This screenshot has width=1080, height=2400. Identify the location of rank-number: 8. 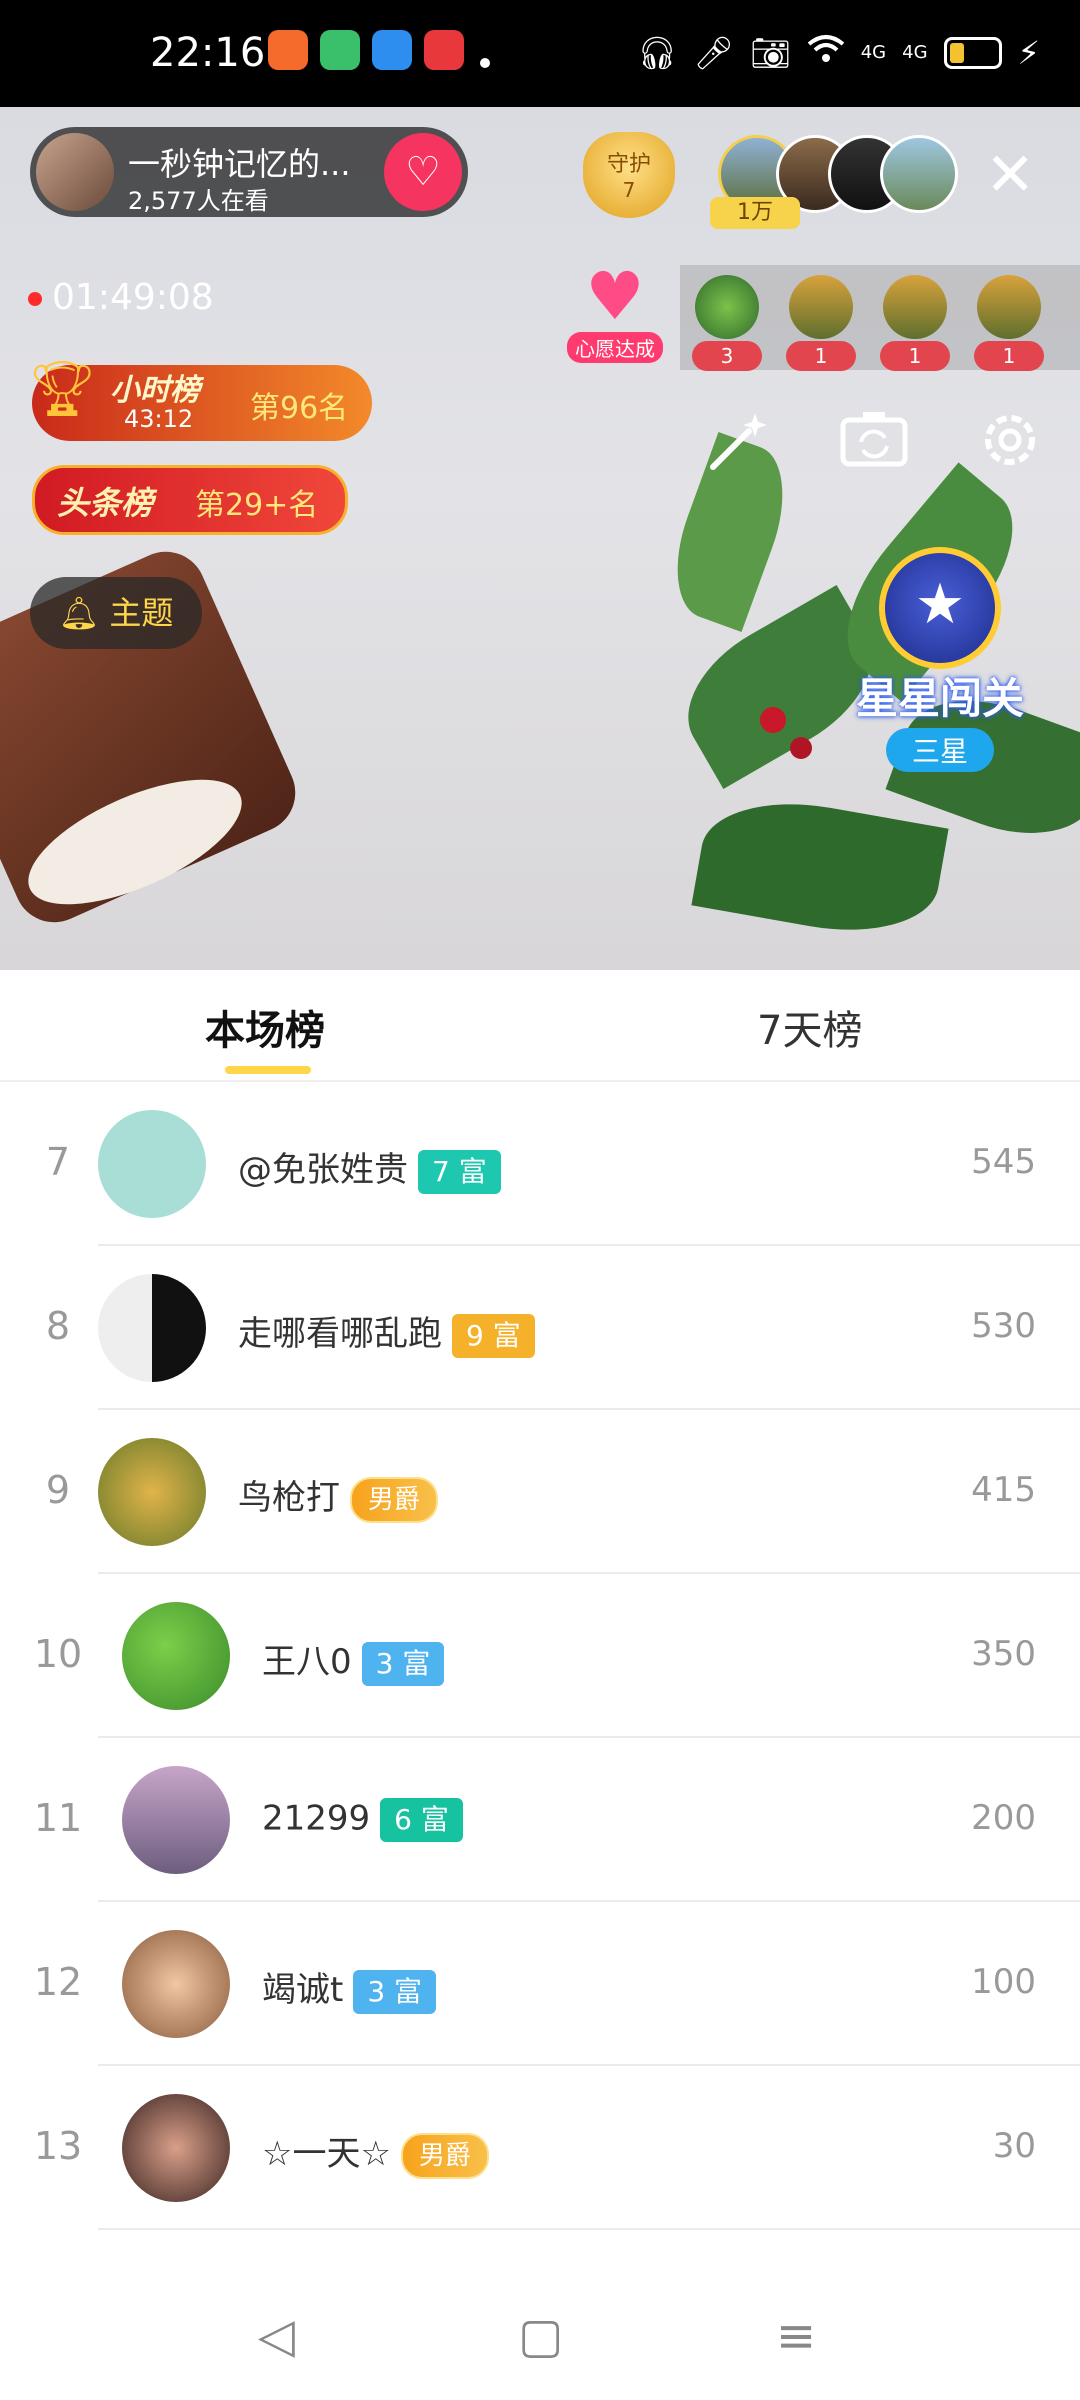
(58, 1326).